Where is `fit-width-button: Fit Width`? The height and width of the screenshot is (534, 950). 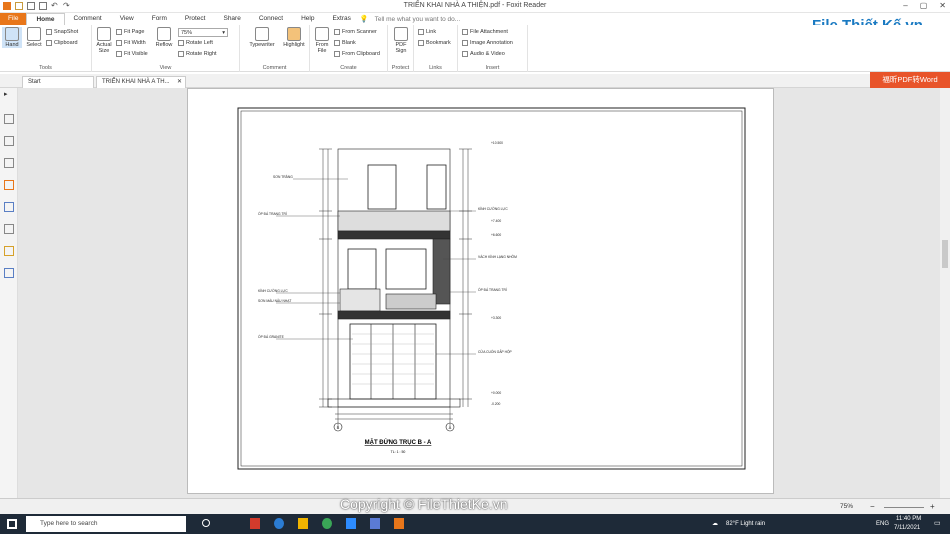 fit-width-button: Fit Width is located at coordinates (131, 43).